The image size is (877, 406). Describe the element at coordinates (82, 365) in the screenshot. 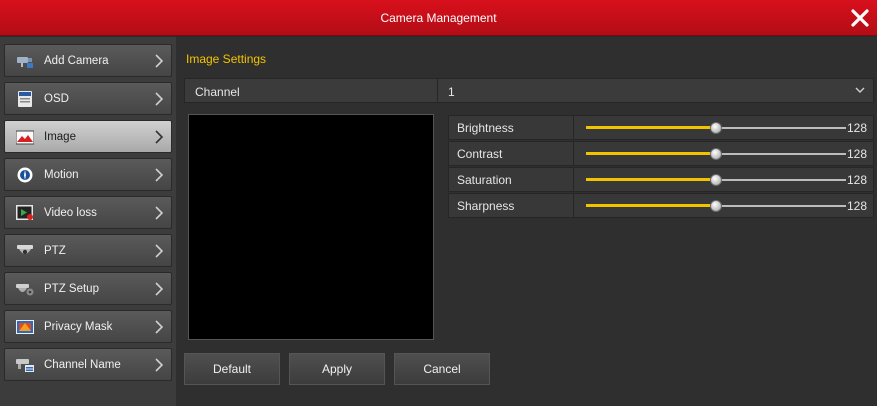

I see `sidebar-item-label: Channel Name` at that location.